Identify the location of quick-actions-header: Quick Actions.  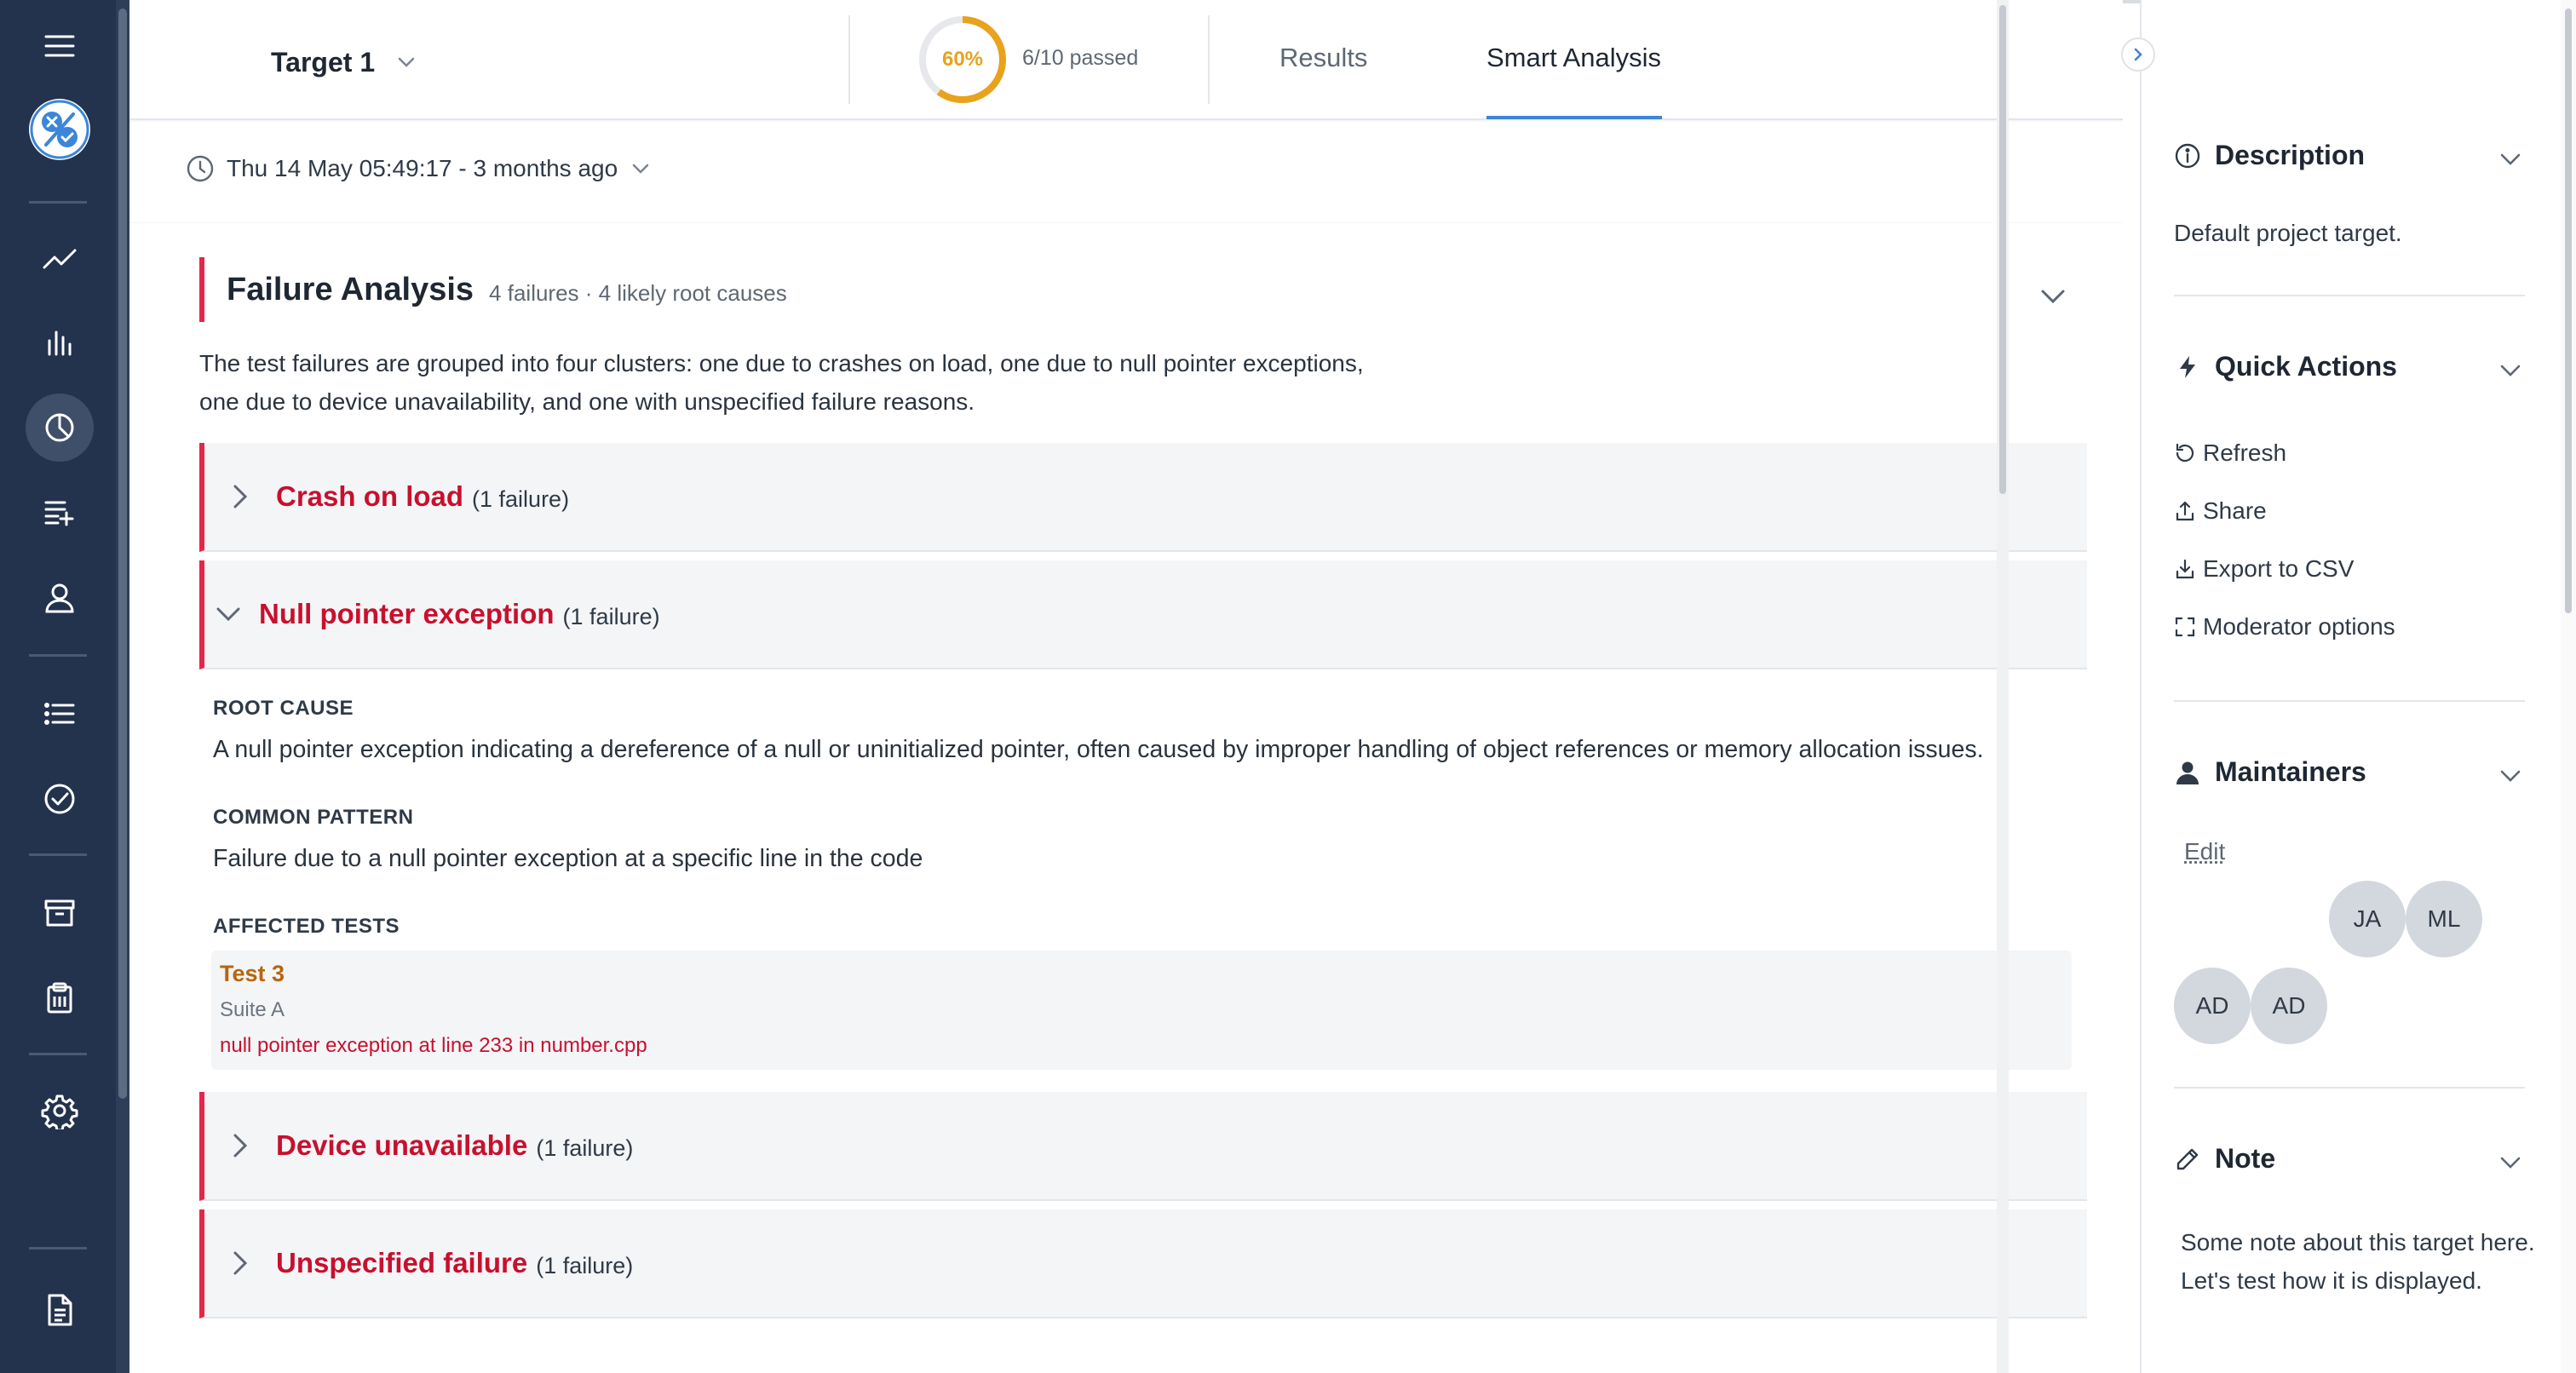
(2286, 366).